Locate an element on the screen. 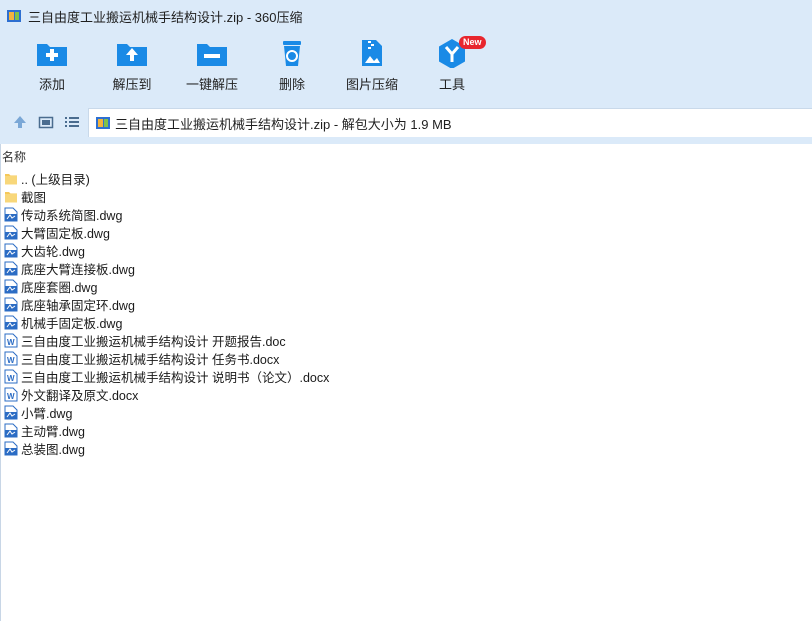 The width and height of the screenshot is (812, 621). file-row: 主动臂.dwg is located at coordinates (166, 430).